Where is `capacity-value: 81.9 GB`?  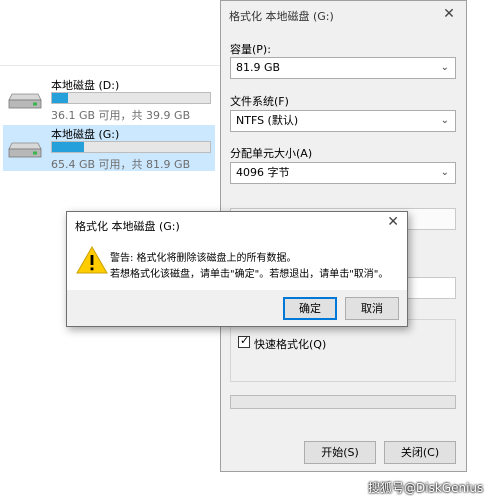 capacity-value: 81.9 GB is located at coordinates (258, 67).